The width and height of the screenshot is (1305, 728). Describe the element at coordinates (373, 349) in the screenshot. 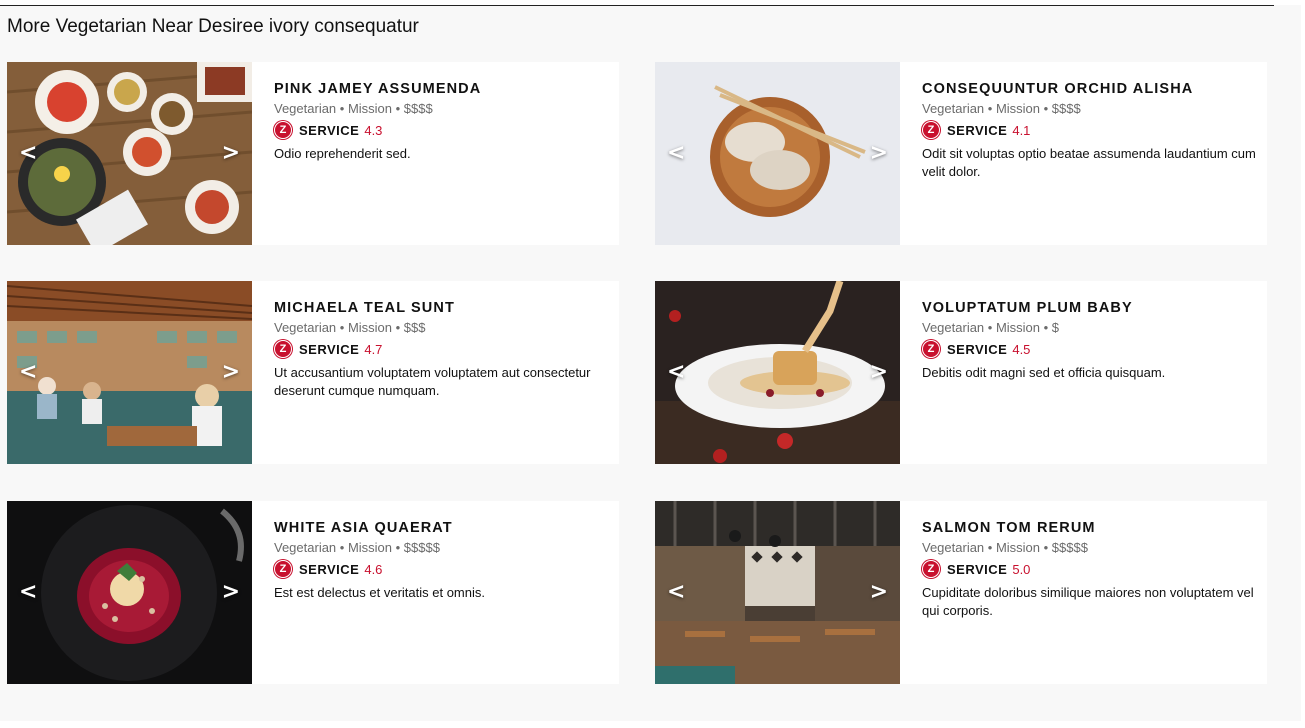

I see `service-score: 4.7` at that location.